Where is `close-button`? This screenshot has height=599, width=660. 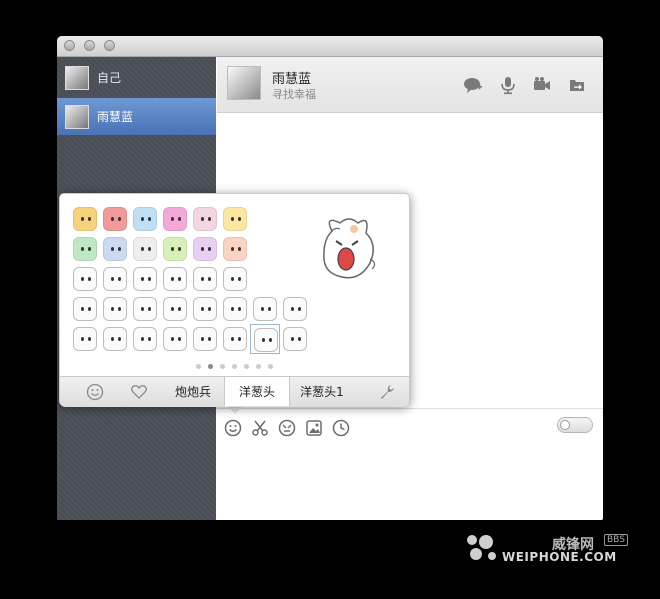 close-button is located at coordinates (69, 45).